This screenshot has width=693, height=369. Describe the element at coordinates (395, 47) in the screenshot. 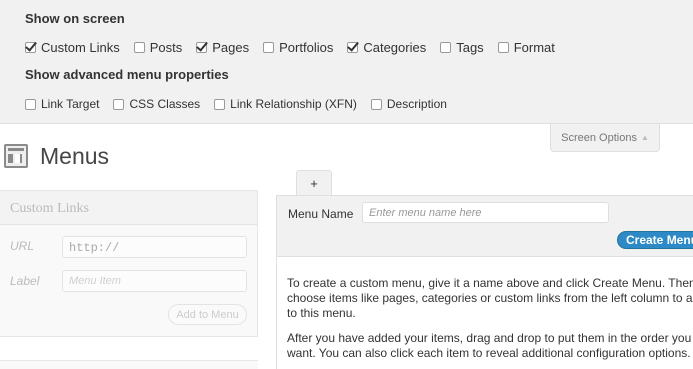

I see `option-label: Categories` at that location.